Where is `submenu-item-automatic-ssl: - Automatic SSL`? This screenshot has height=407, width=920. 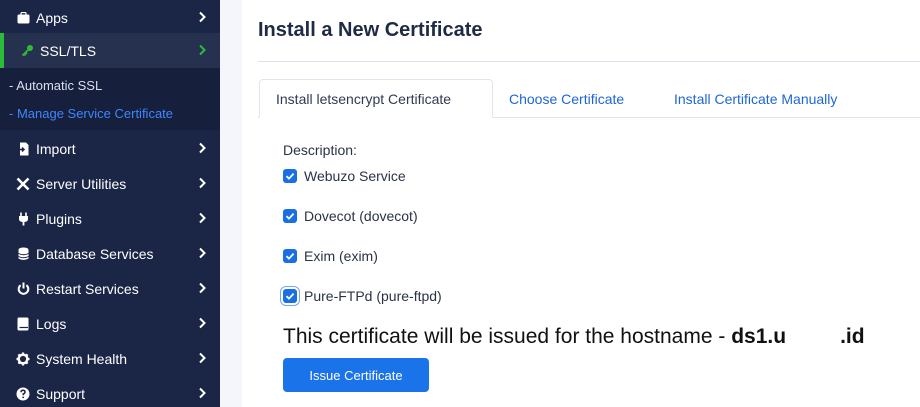
submenu-item-automatic-ssl: - Automatic SSL is located at coordinates (55, 85).